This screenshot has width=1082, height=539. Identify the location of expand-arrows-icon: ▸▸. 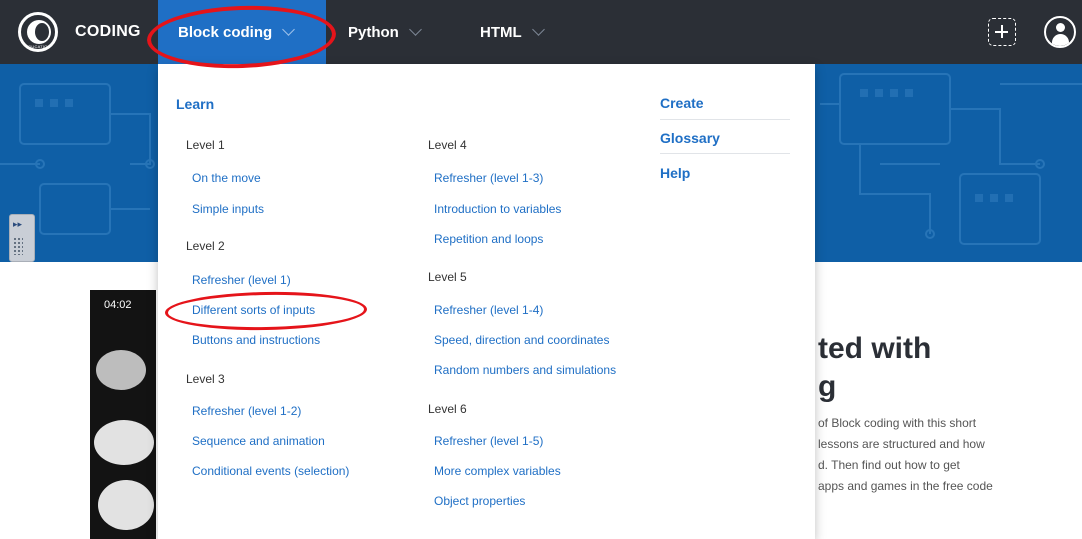
(18, 224).